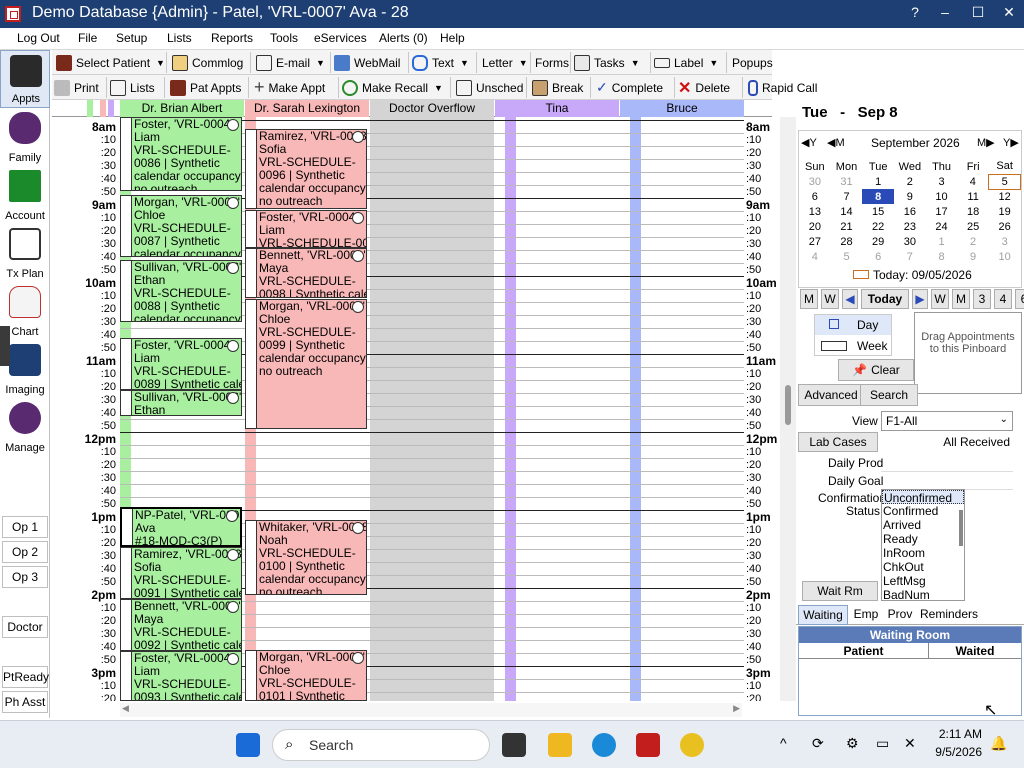 The height and width of the screenshot is (768, 1024). Describe the element at coordinates (850, 299) in the screenshot. I see `prev-day-arrow-icon: ◀` at that location.